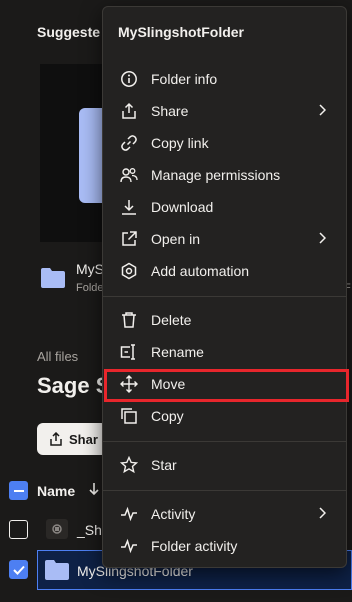 This screenshot has width=352, height=602. What do you see at coordinates (129, 79) in the screenshot?
I see `info-icon` at bounding box center [129, 79].